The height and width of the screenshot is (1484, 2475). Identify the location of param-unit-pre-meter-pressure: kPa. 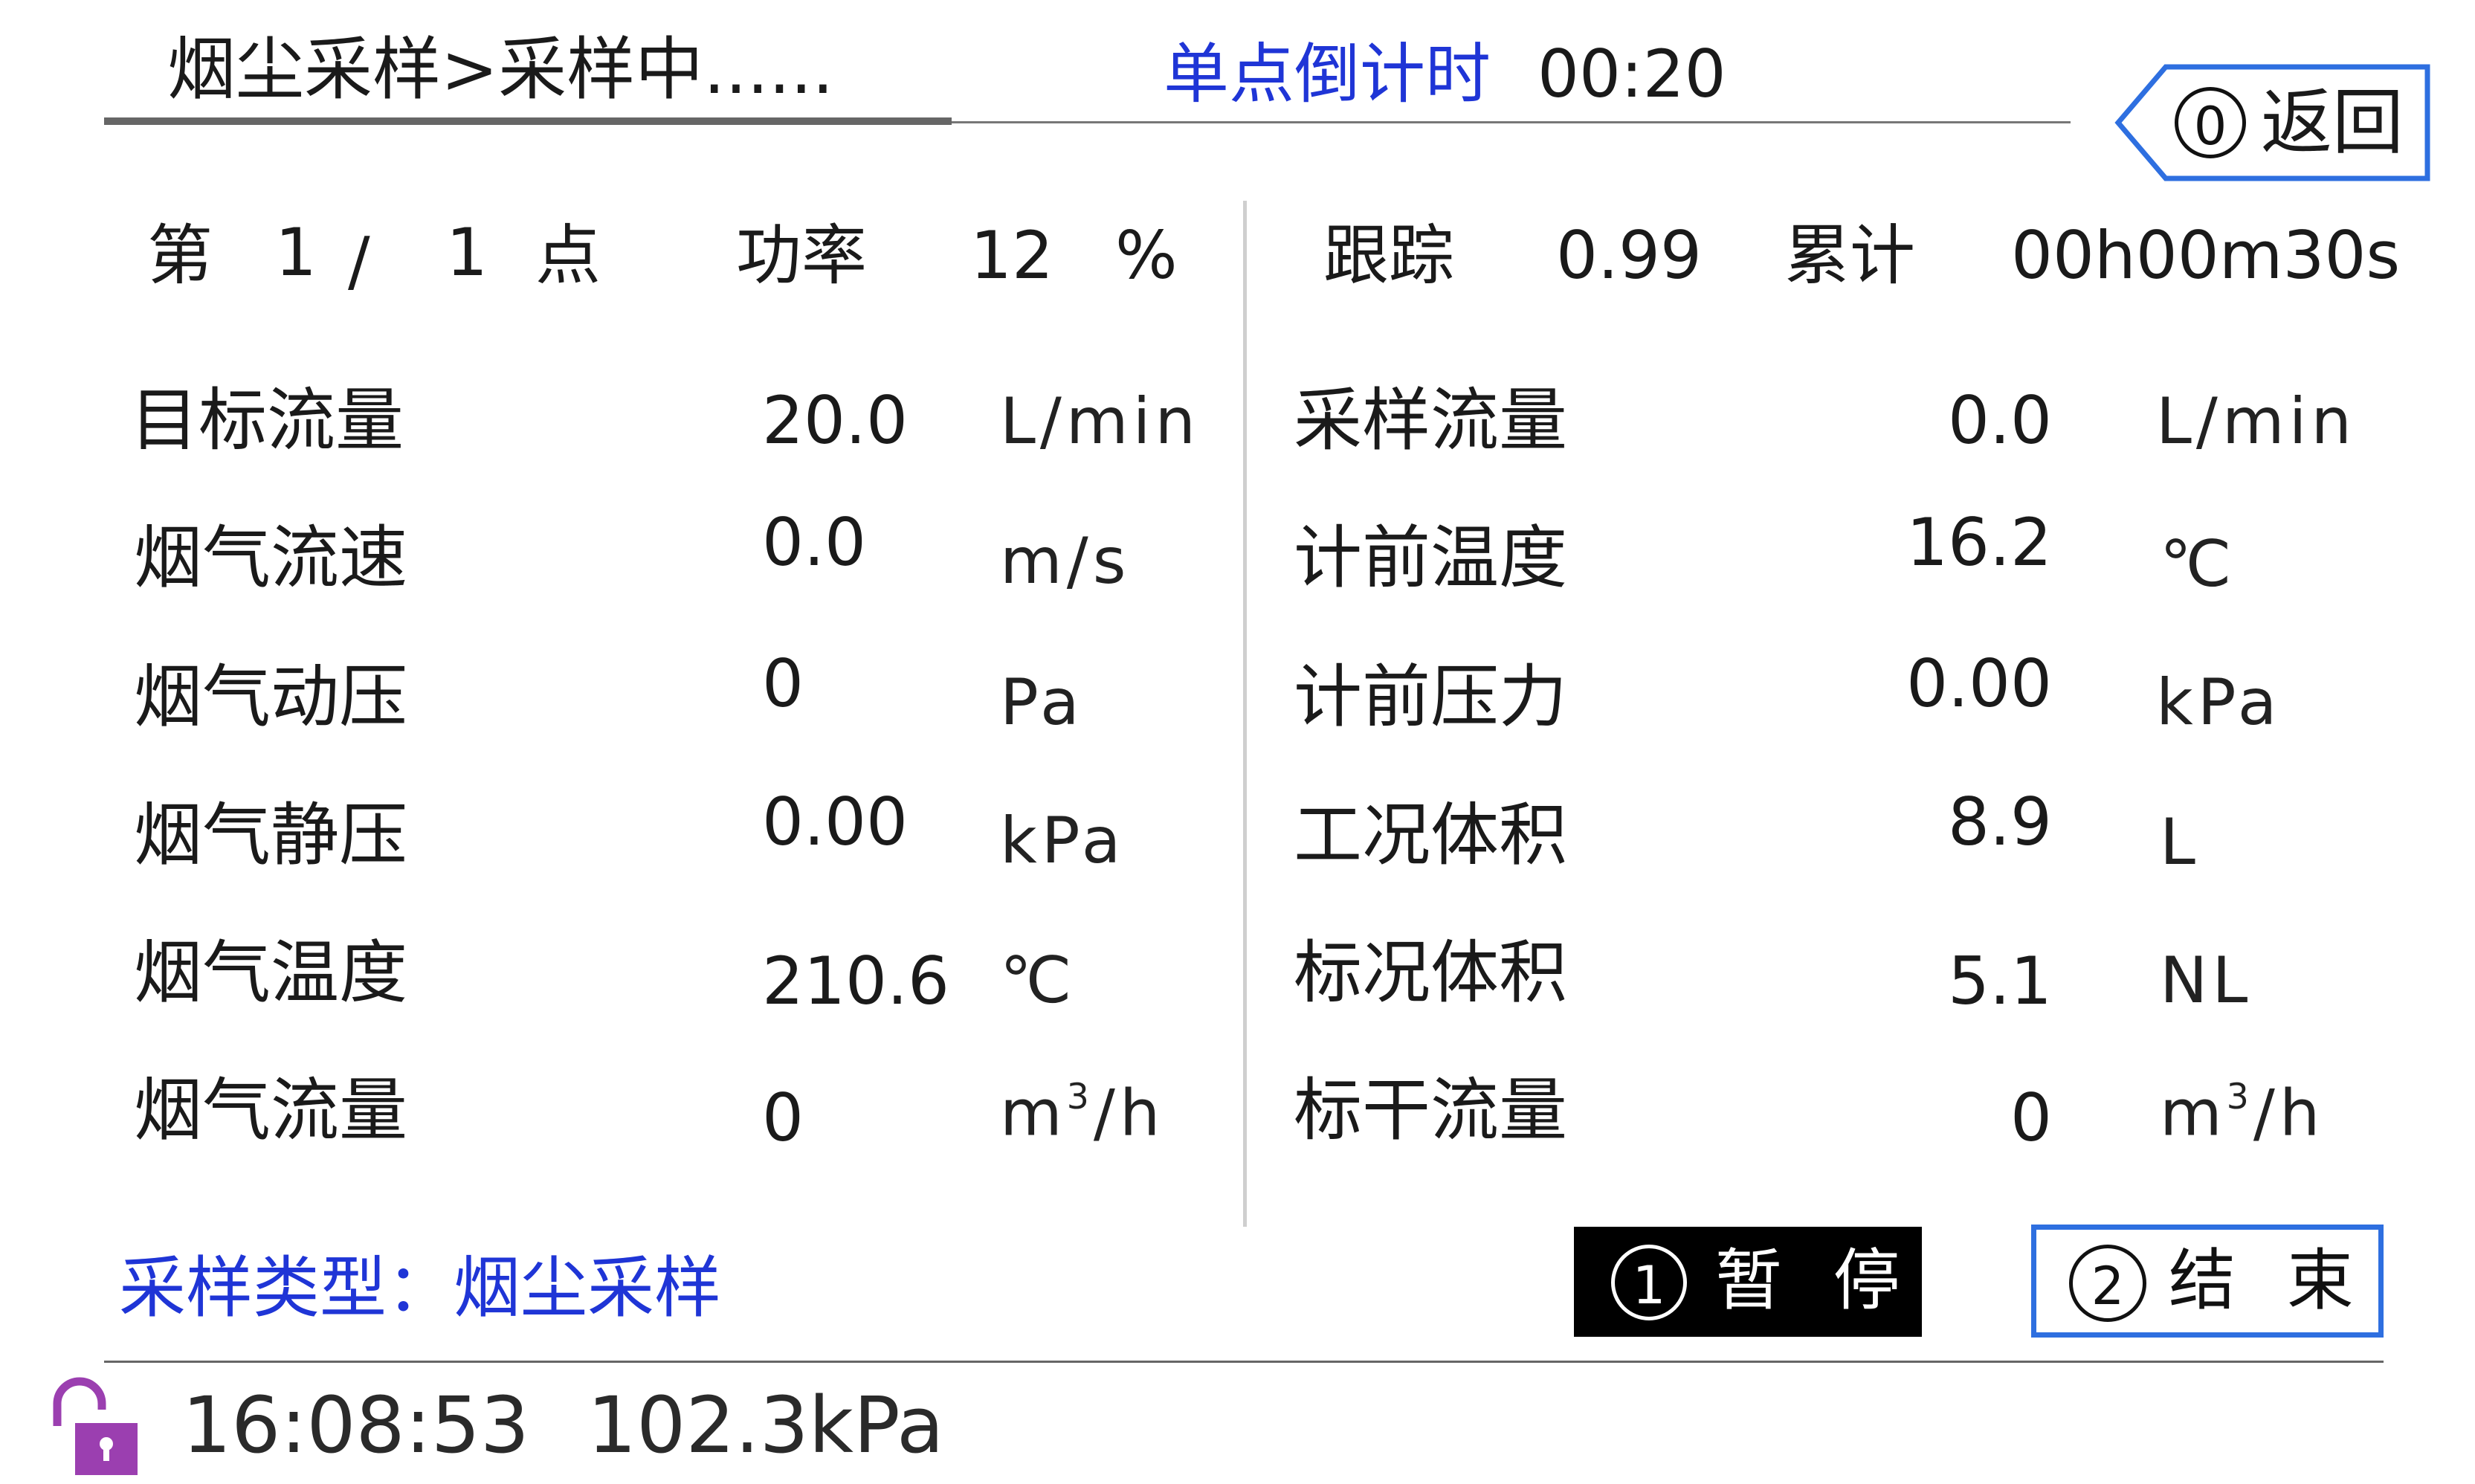
(2219, 702).